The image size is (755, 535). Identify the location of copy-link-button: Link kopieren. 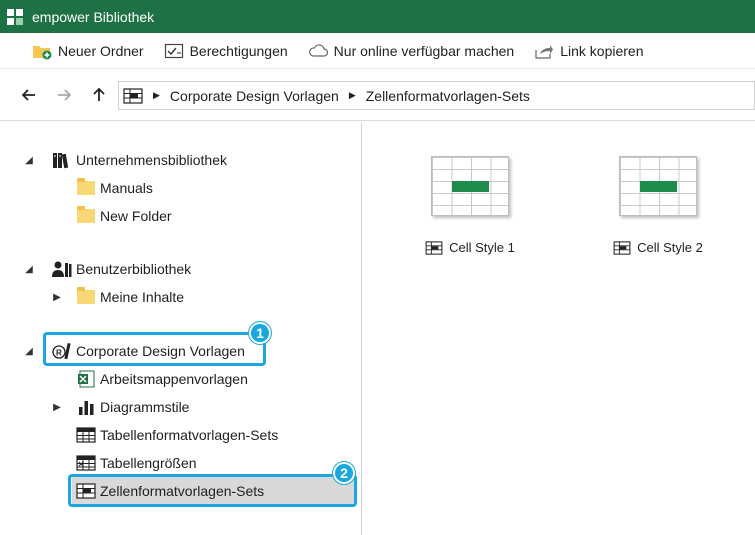
(589, 51).